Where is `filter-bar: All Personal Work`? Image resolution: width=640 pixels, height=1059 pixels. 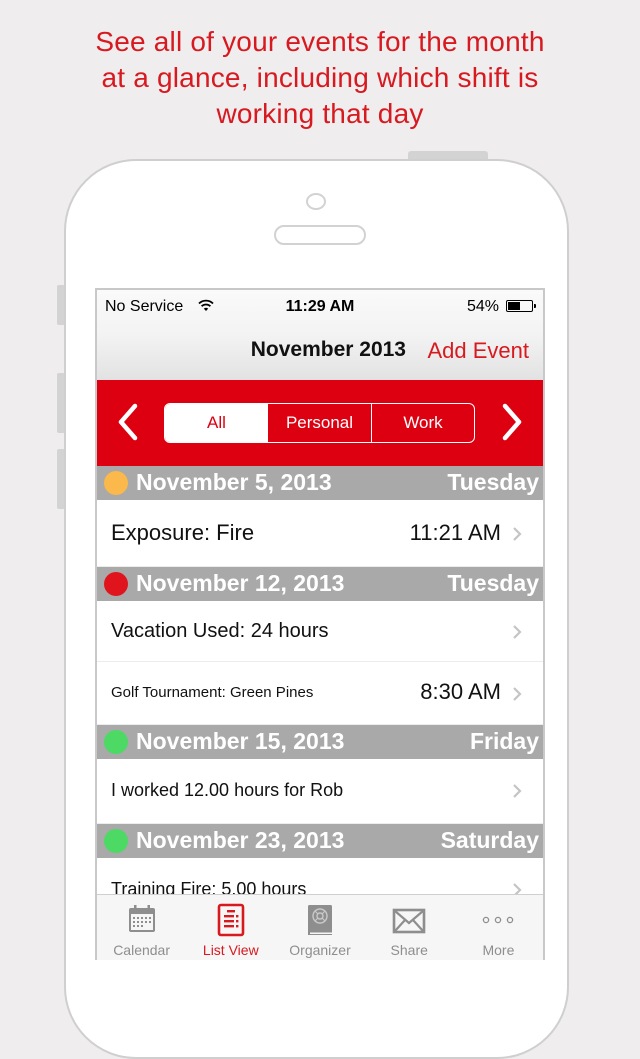
filter-bar: All Personal Work is located at coordinates (320, 423).